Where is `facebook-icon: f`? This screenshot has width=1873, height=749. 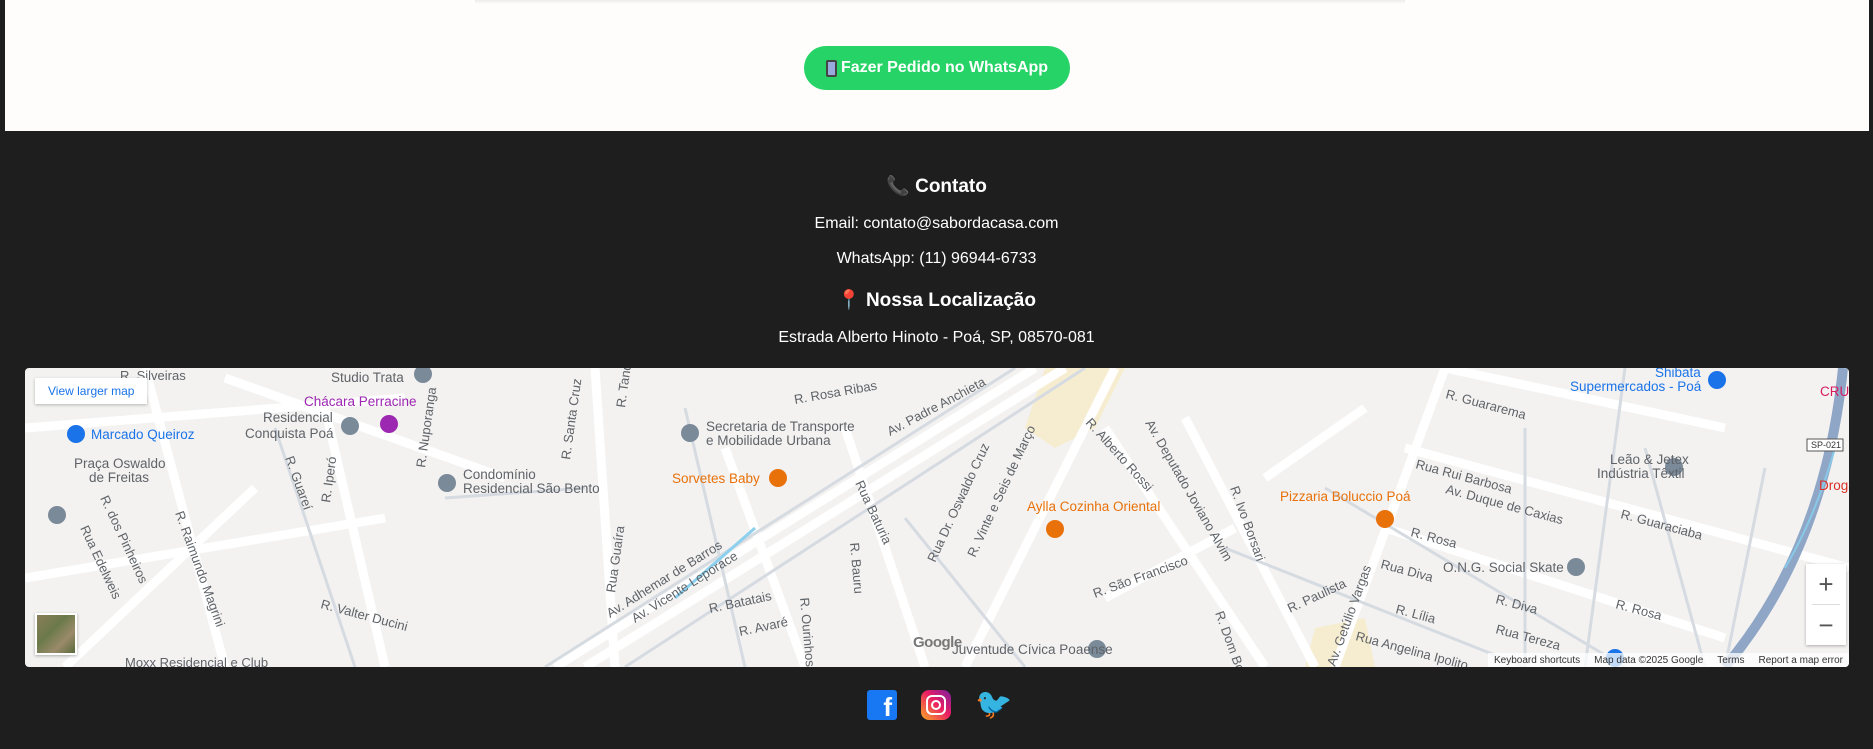 facebook-icon: f is located at coordinates (882, 705).